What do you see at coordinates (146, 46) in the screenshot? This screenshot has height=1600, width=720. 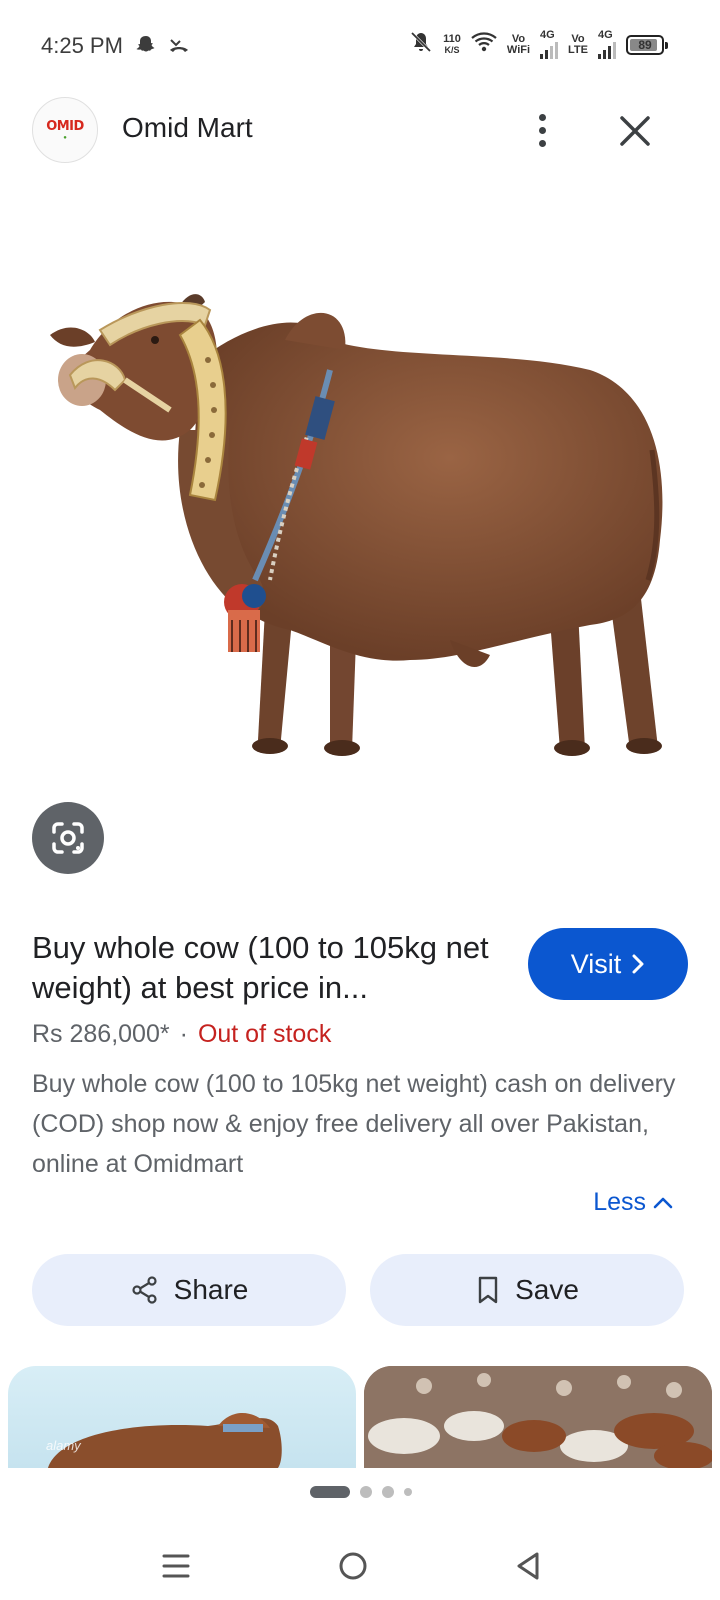 I see `snapchat-icon` at bounding box center [146, 46].